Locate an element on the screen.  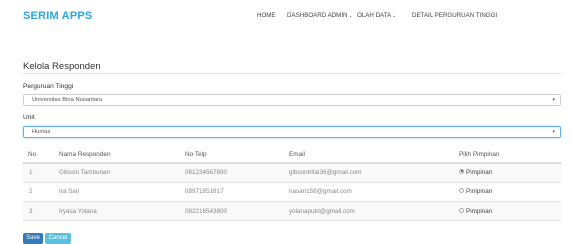
cell-phone: 082216543800 is located at coordinates (206, 211).